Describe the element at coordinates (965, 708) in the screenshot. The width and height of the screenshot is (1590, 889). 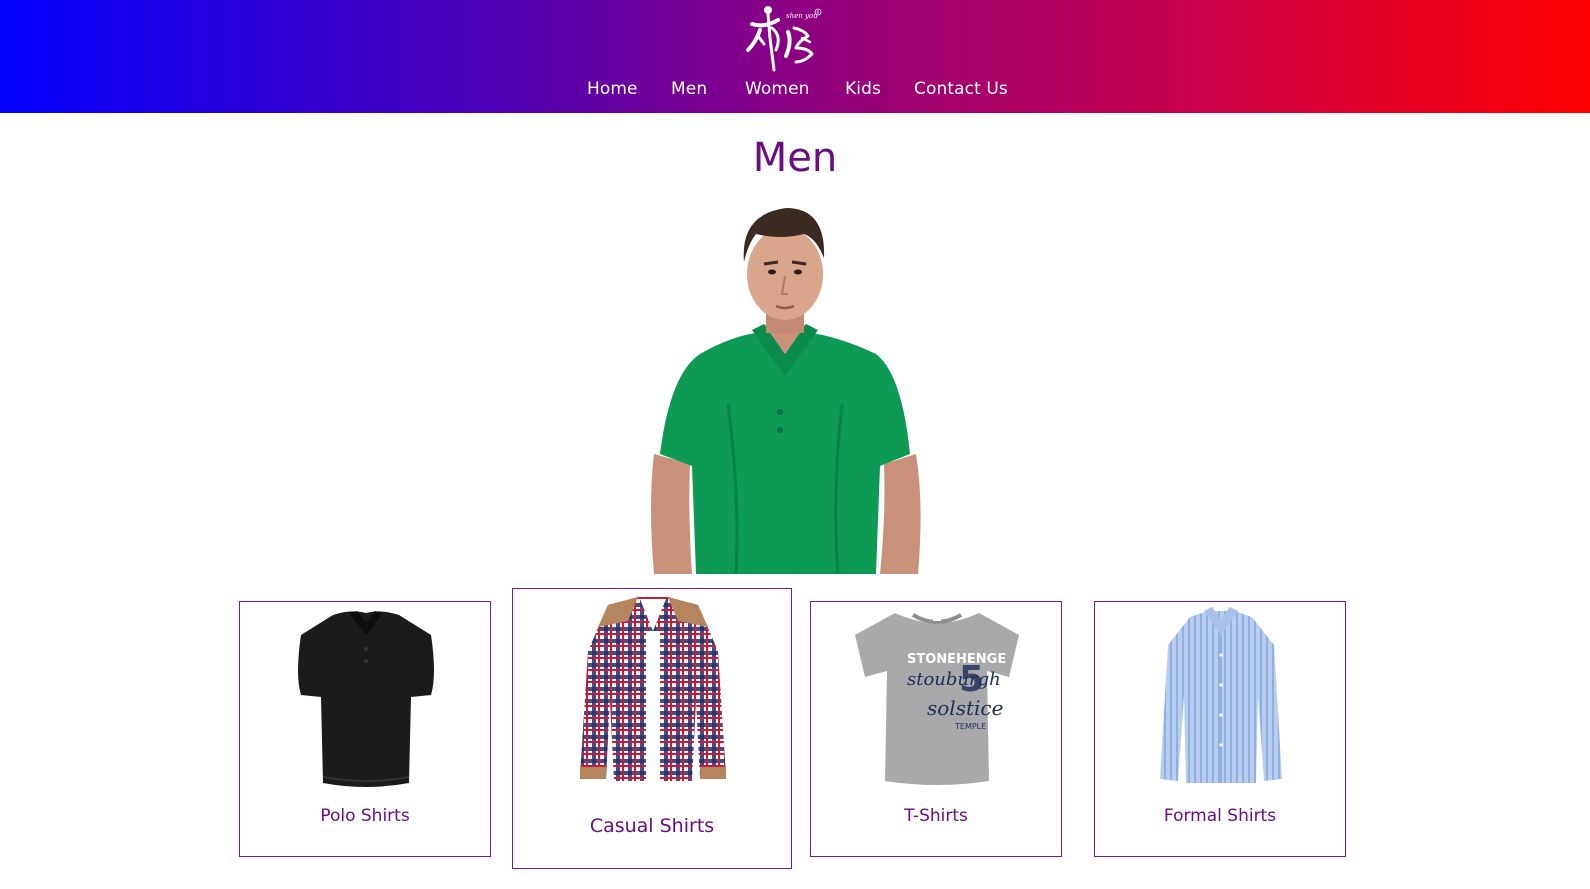
I see `svg-text: solstice` at that location.